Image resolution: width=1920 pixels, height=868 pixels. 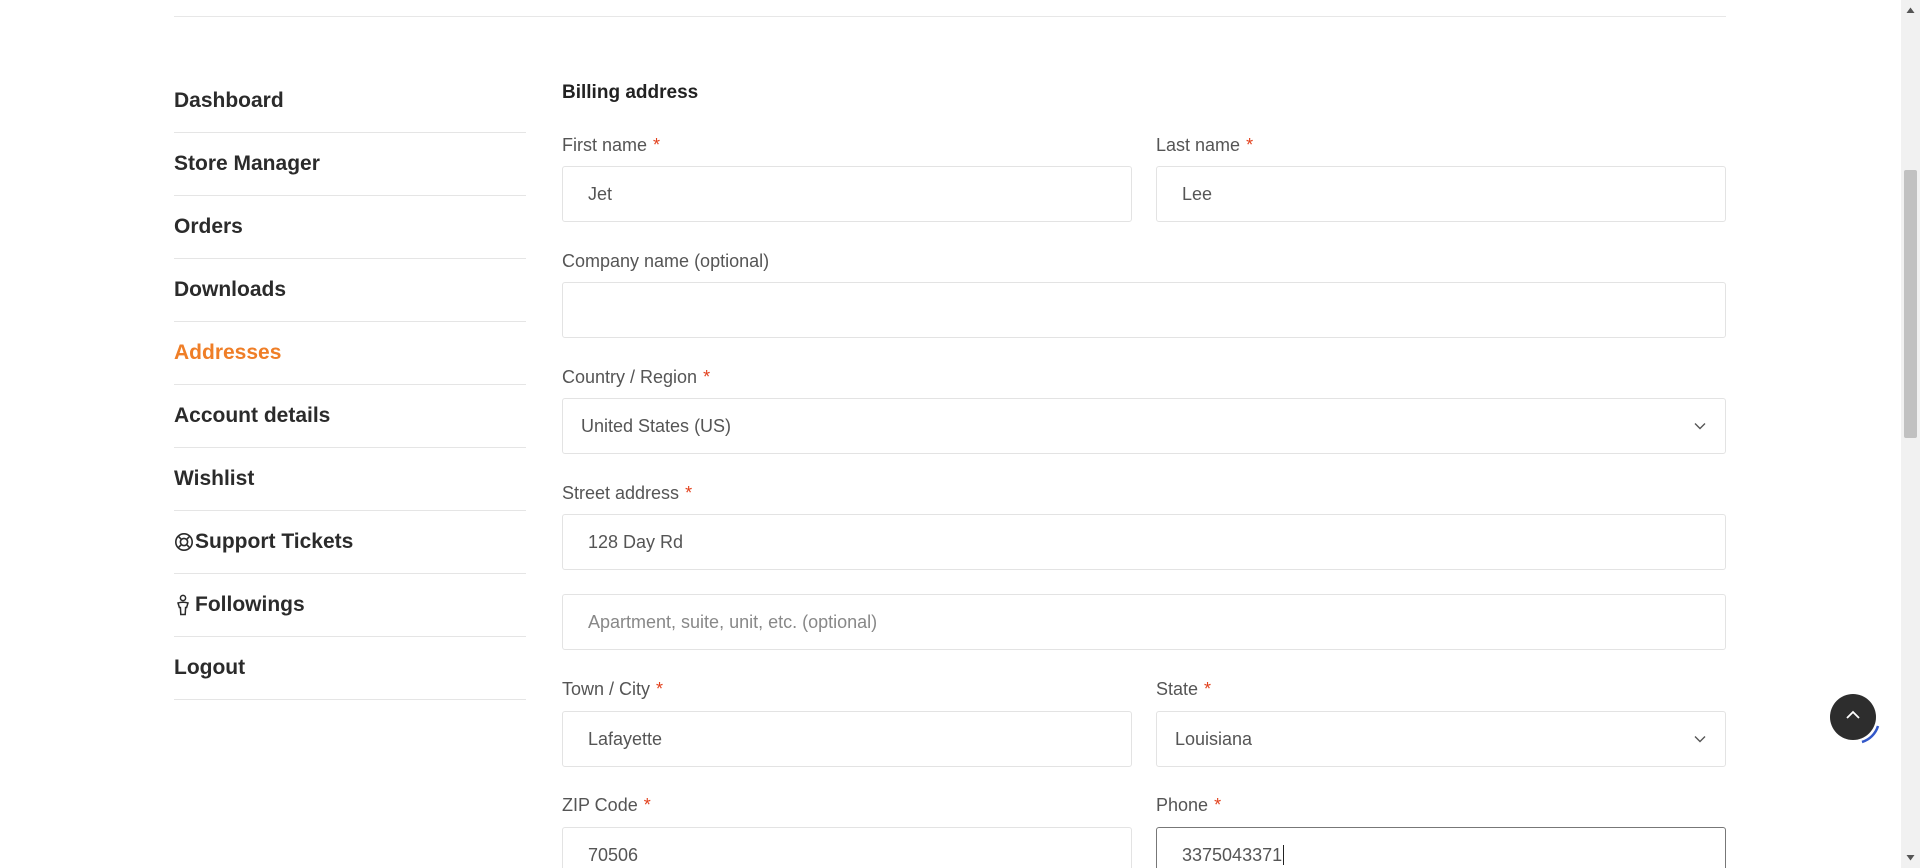 What do you see at coordinates (1144, 622) in the screenshot?
I see `apartment-field` at bounding box center [1144, 622].